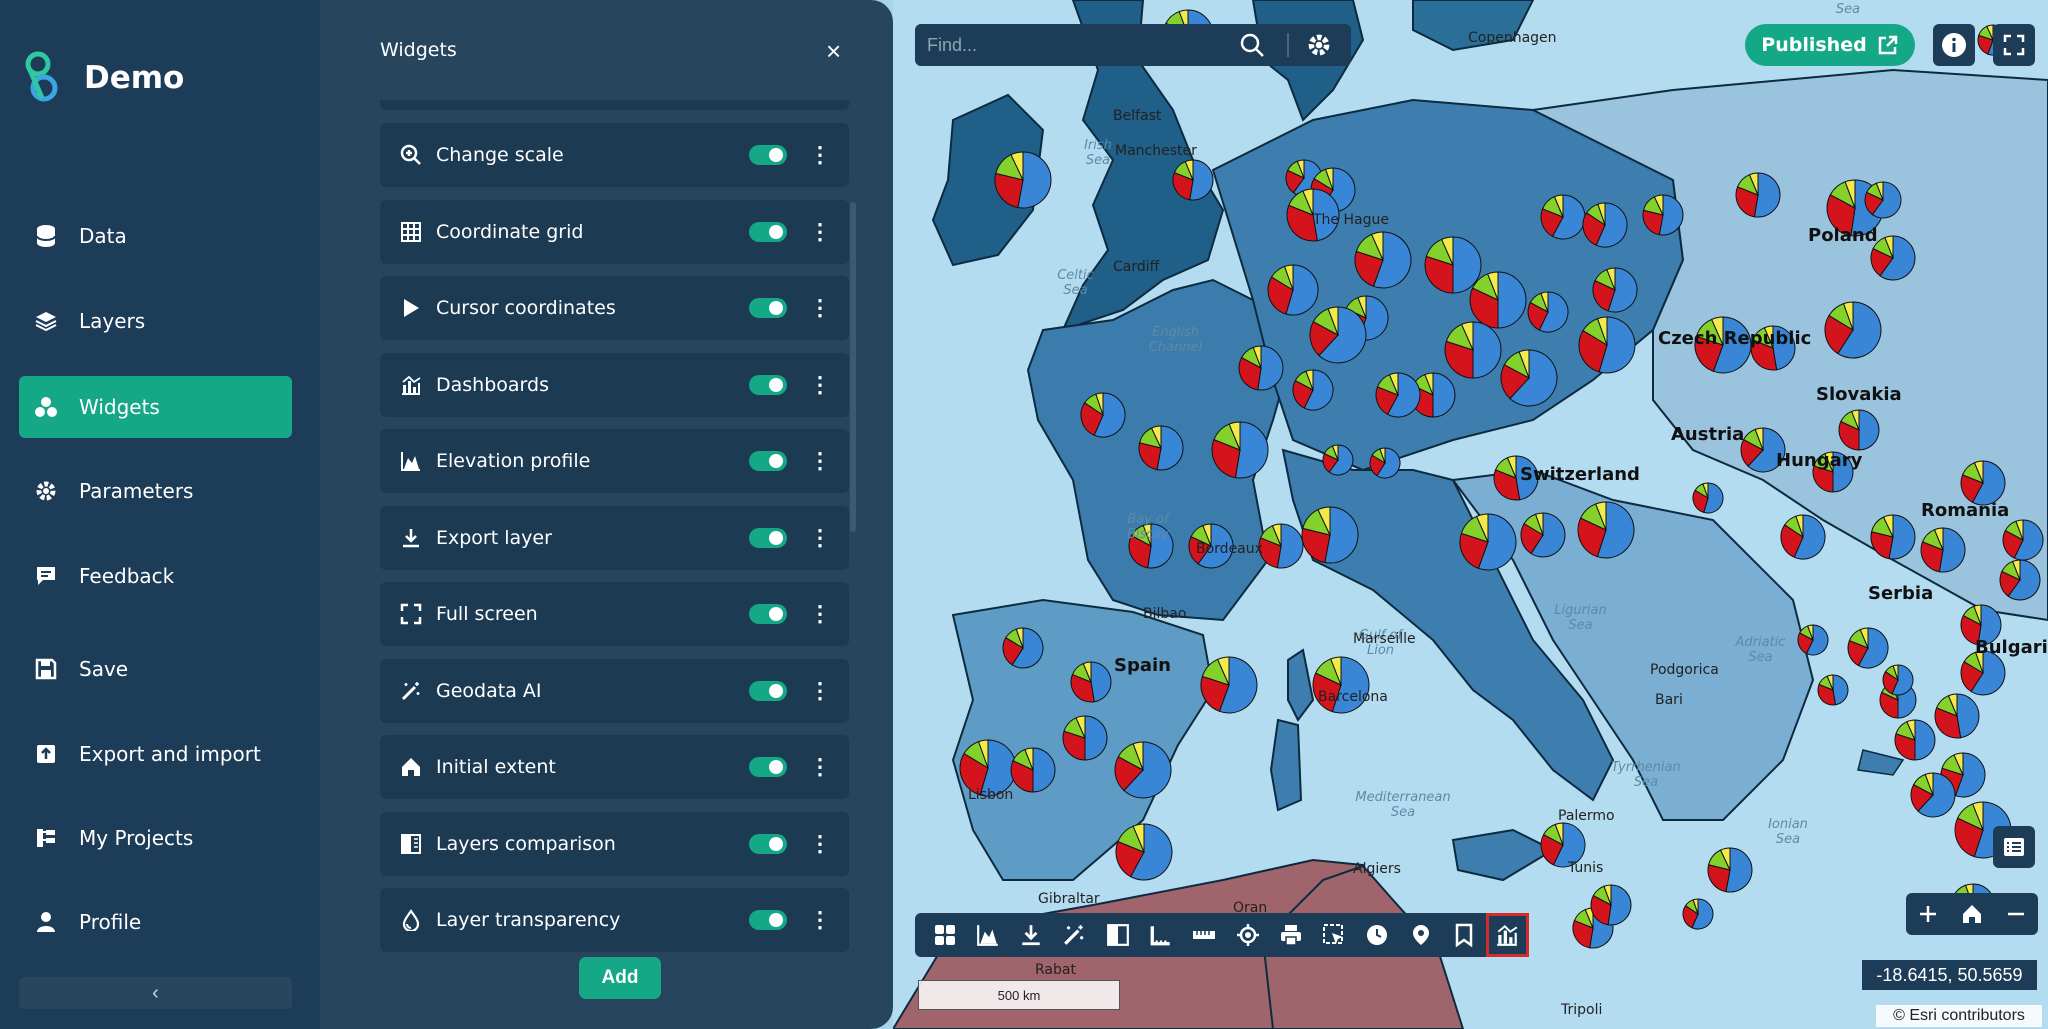 This screenshot has height=1029, width=2048. I want to click on time-tool, so click(1377, 935).